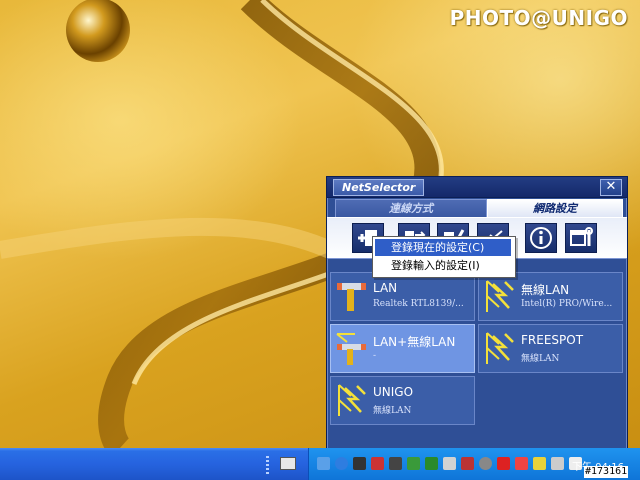  What do you see at coordinates (477, 187) in the screenshot?
I see `title-bar: NetSelector ✕` at bounding box center [477, 187].